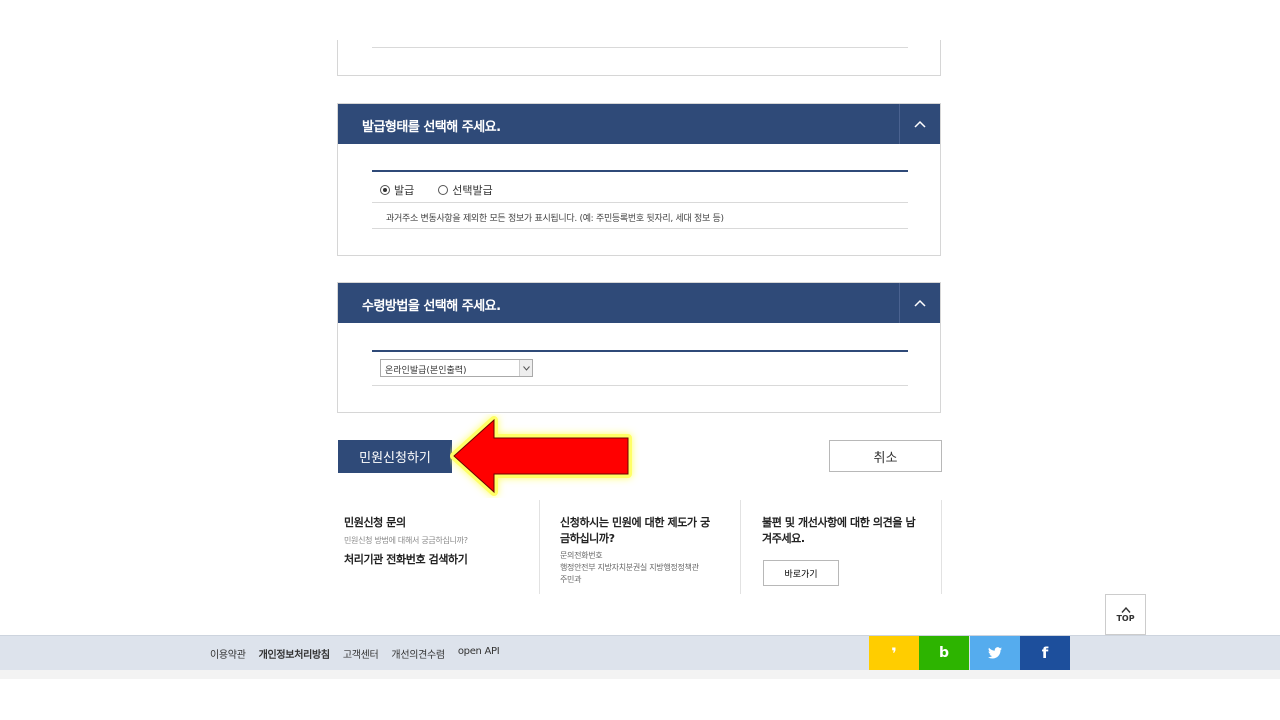  I want to click on go-feedback-button: 바로가기, so click(801, 573).